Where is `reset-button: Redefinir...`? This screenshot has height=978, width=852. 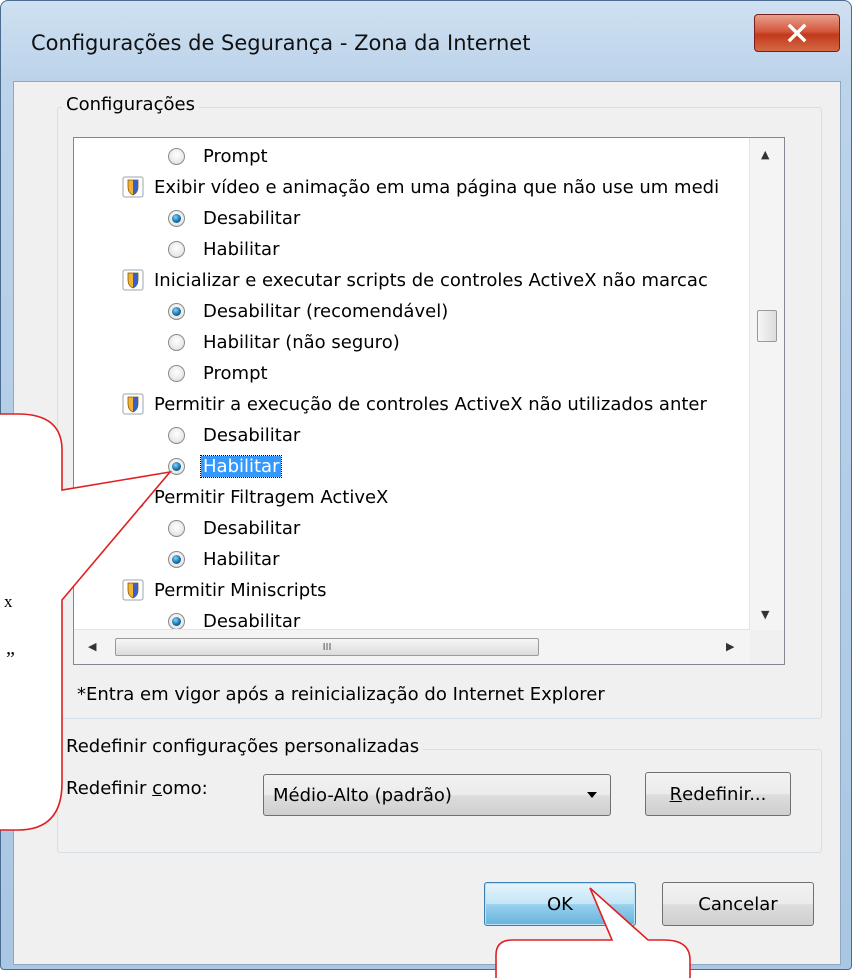
reset-button: Redefinir... is located at coordinates (718, 794).